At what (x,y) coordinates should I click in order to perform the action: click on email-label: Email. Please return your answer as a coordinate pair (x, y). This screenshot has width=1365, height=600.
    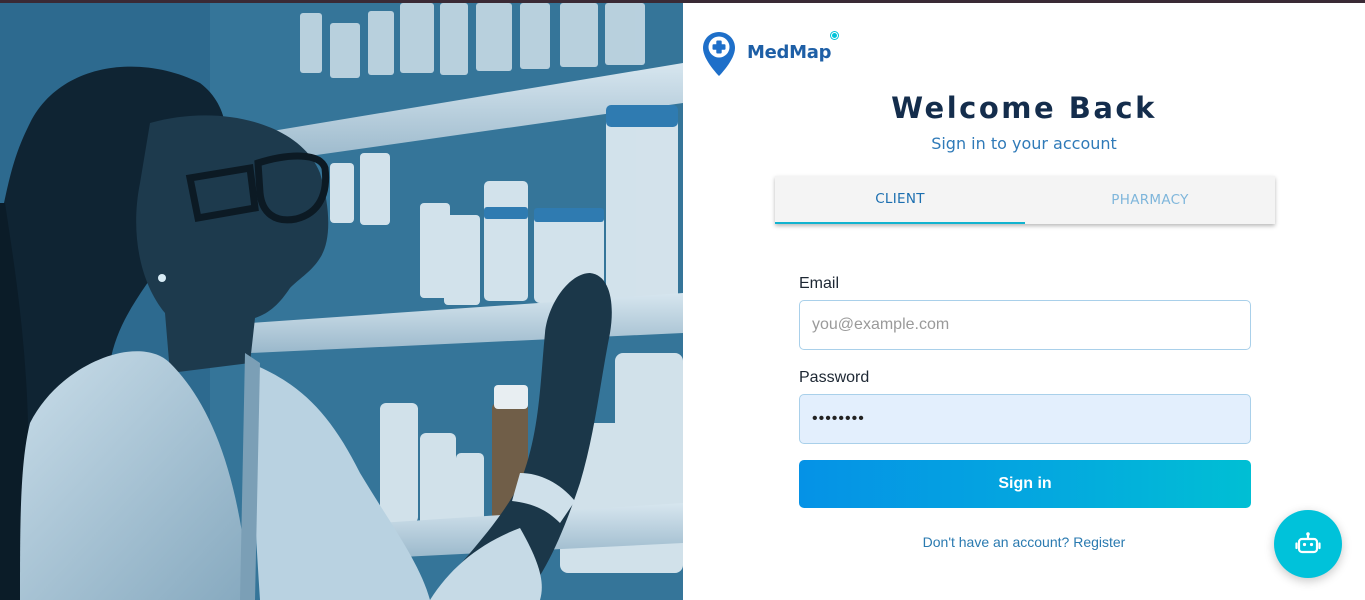
    Looking at the image, I should click on (819, 283).